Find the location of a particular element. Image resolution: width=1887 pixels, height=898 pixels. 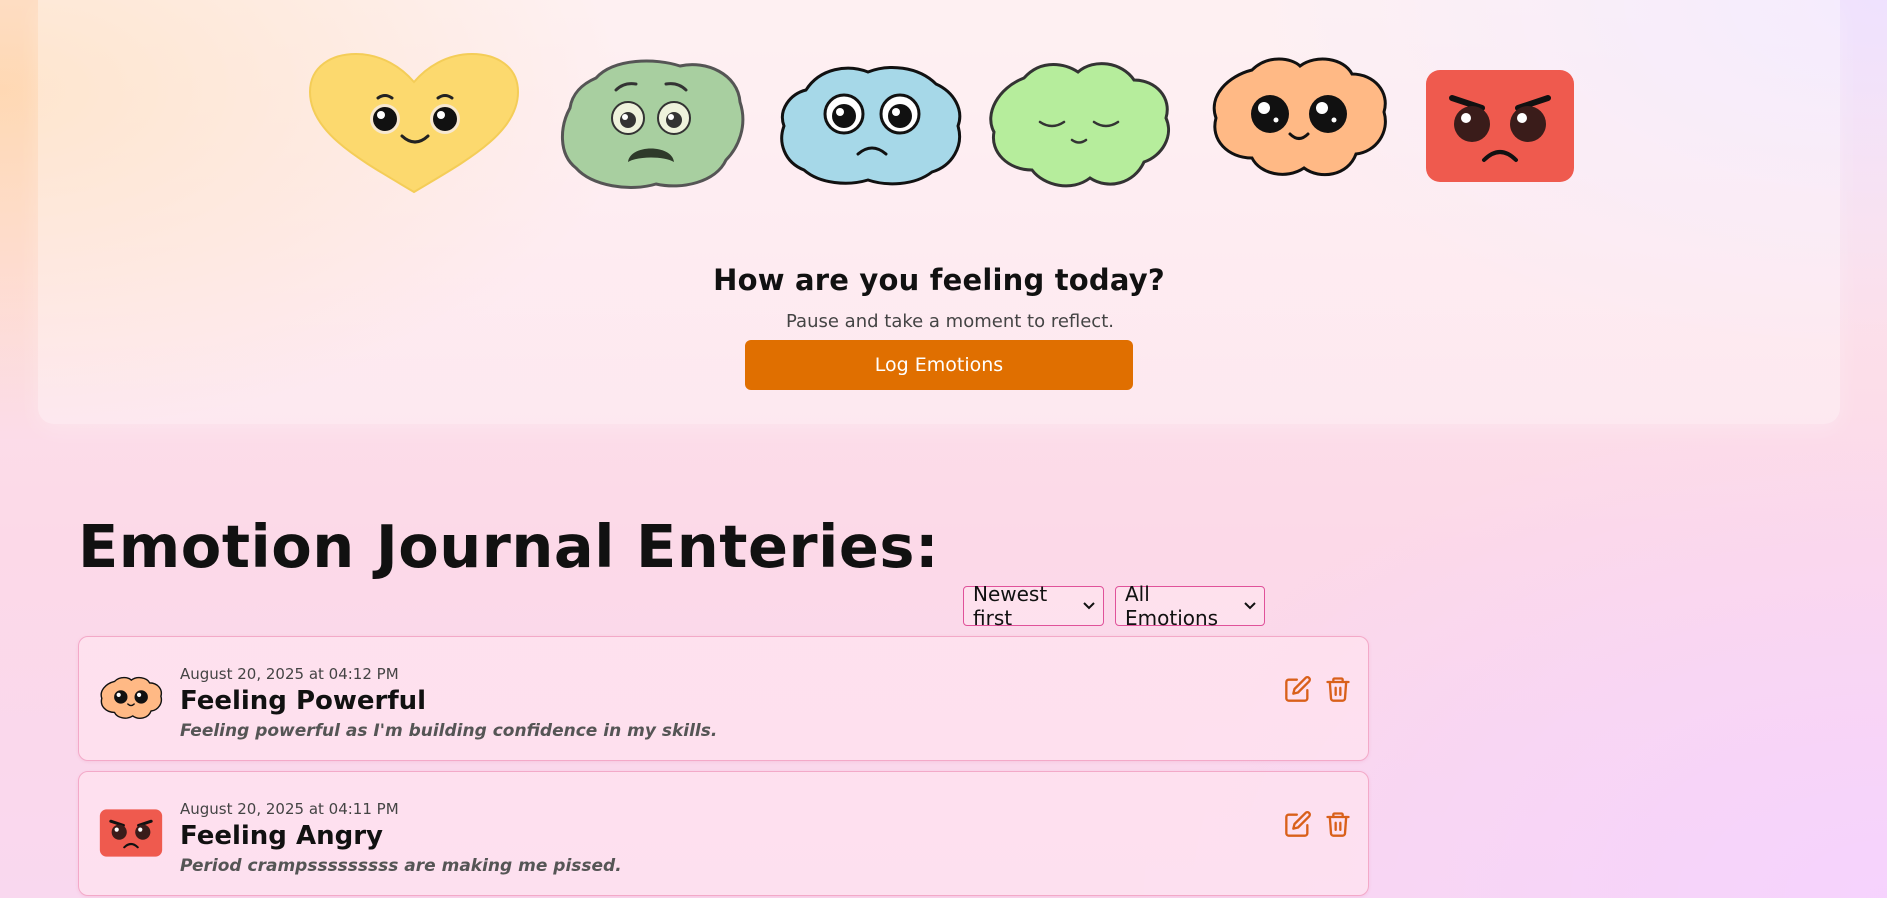

sort-select-value: Newest first is located at coordinates (1010, 606).